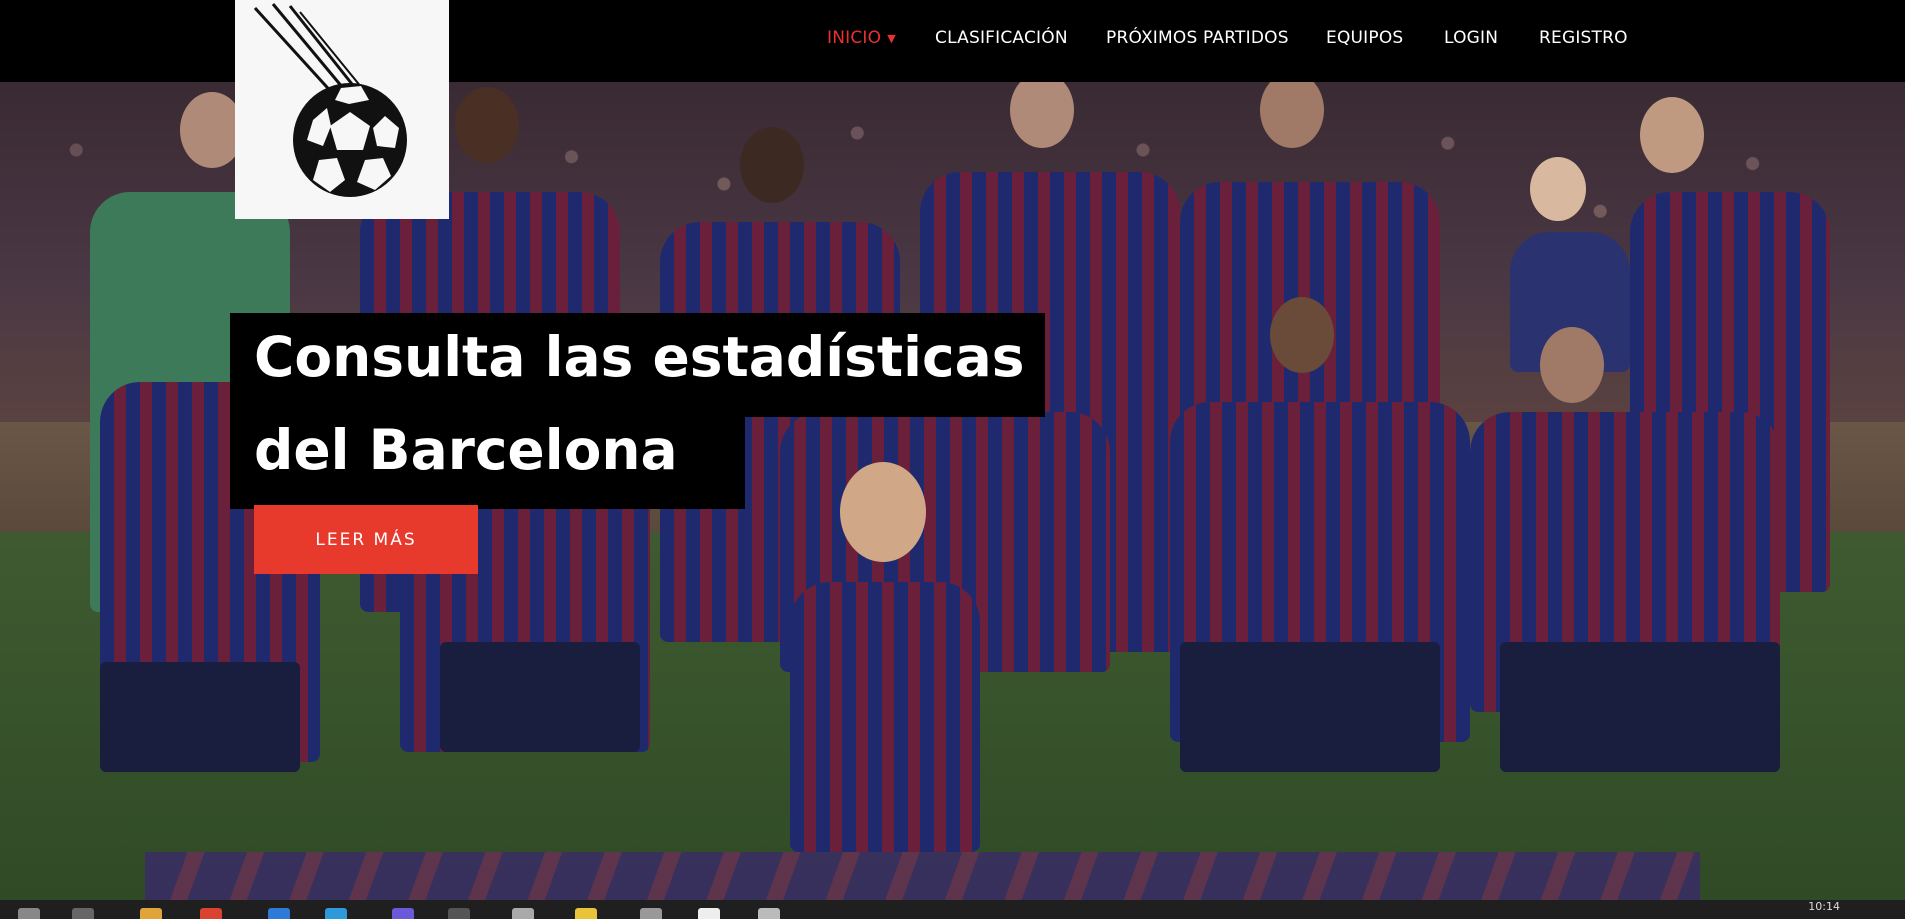 This screenshot has height=919, width=1905. What do you see at coordinates (459, 913) in the screenshot?
I see `terminal-icon` at bounding box center [459, 913].